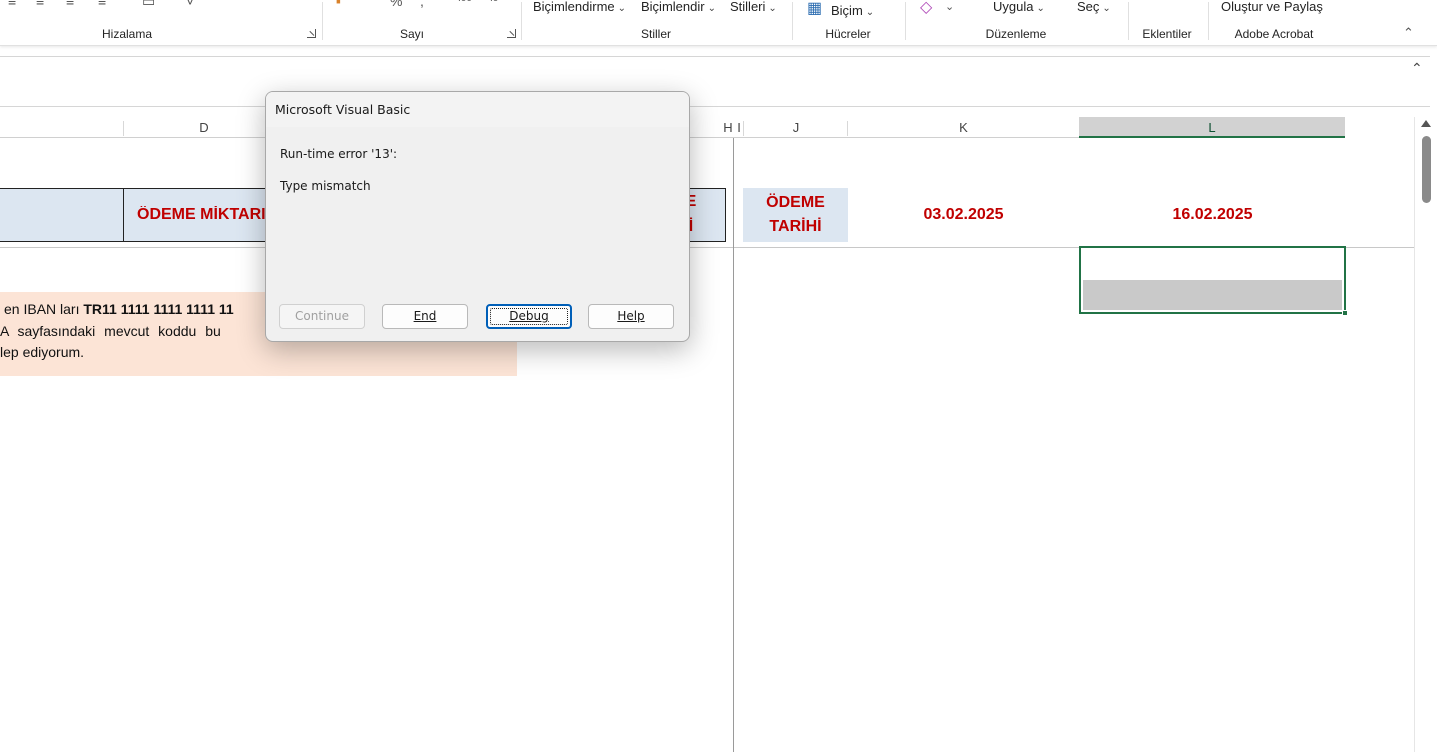 The height and width of the screenshot is (752, 1437). I want to click on group-label-hizalama: Hizalama, so click(127, 34).